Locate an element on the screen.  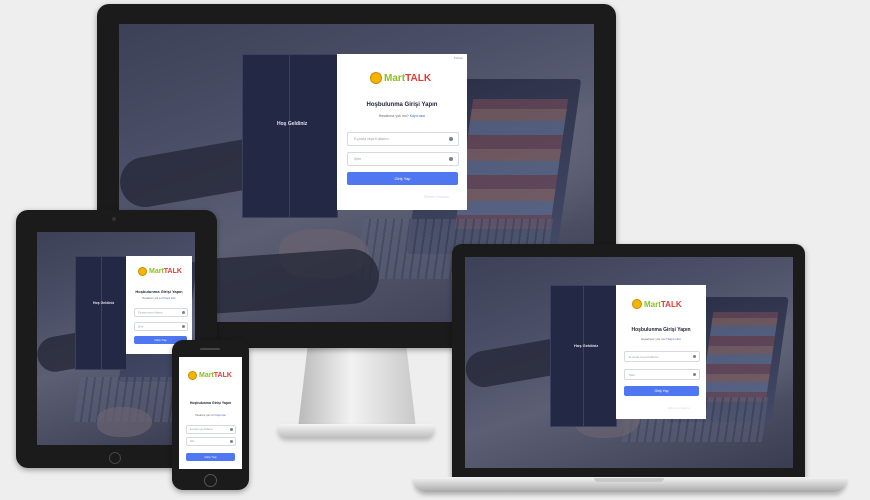
login-subtitle: Hesabınız yok mu? Kayıt olun is located at coordinates (402, 116).